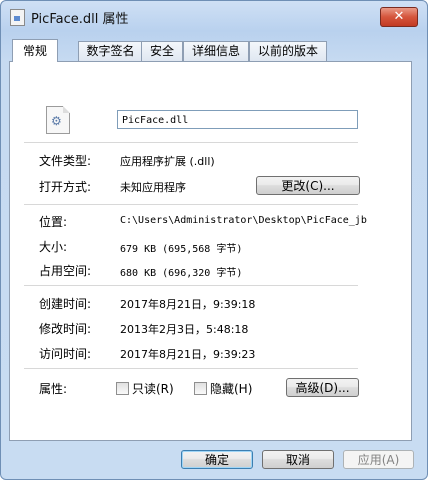 The height and width of the screenshot is (480, 428). What do you see at coordinates (216, 51) in the screenshot?
I see `tab-details: 详细信息` at bounding box center [216, 51].